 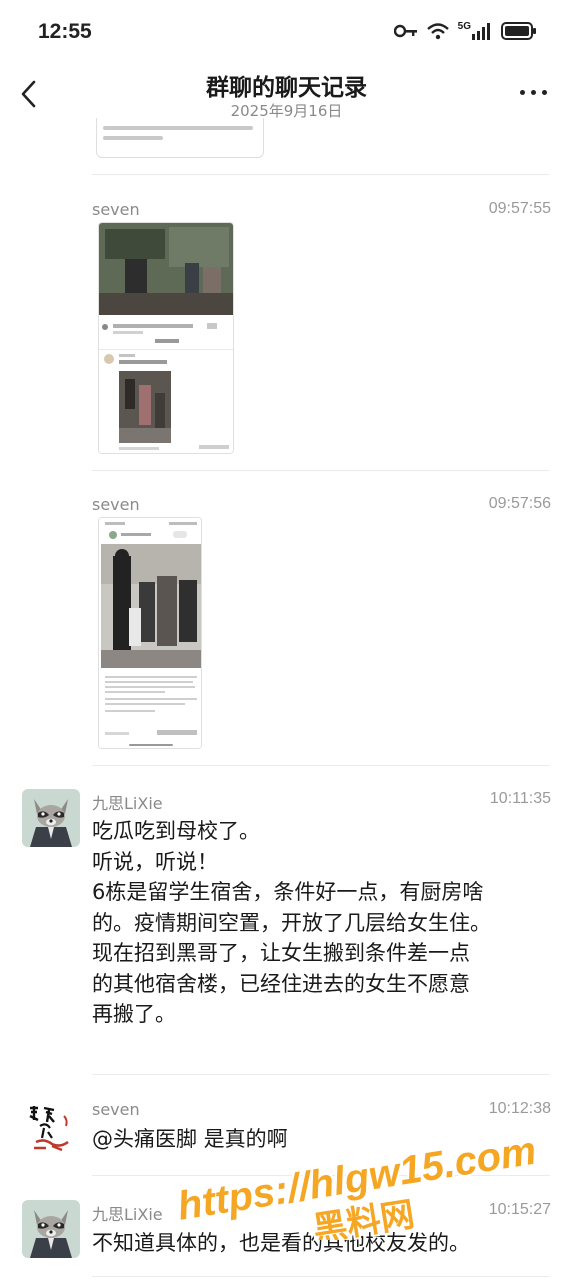 What do you see at coordinates (519, 1108) in the screenshot?
I see `message-time: 10:12:38` at bounding box center [519, 1108].